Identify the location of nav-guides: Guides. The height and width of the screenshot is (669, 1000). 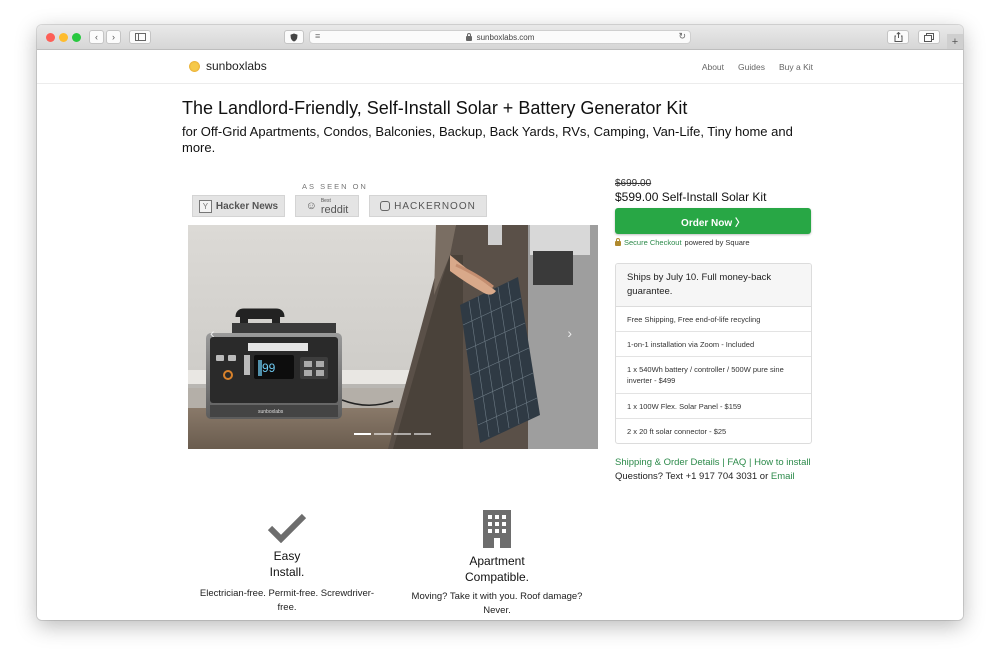
(751, 67).